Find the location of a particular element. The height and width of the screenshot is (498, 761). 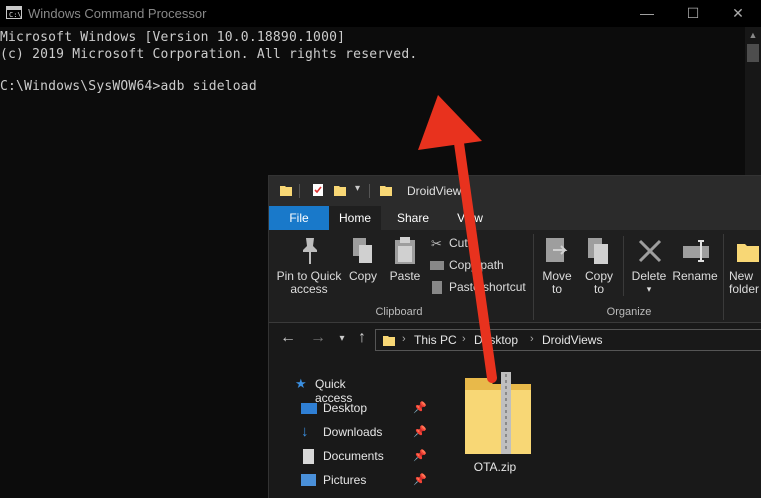

annotation-arrow-icon is located at coordinates (457, 239).